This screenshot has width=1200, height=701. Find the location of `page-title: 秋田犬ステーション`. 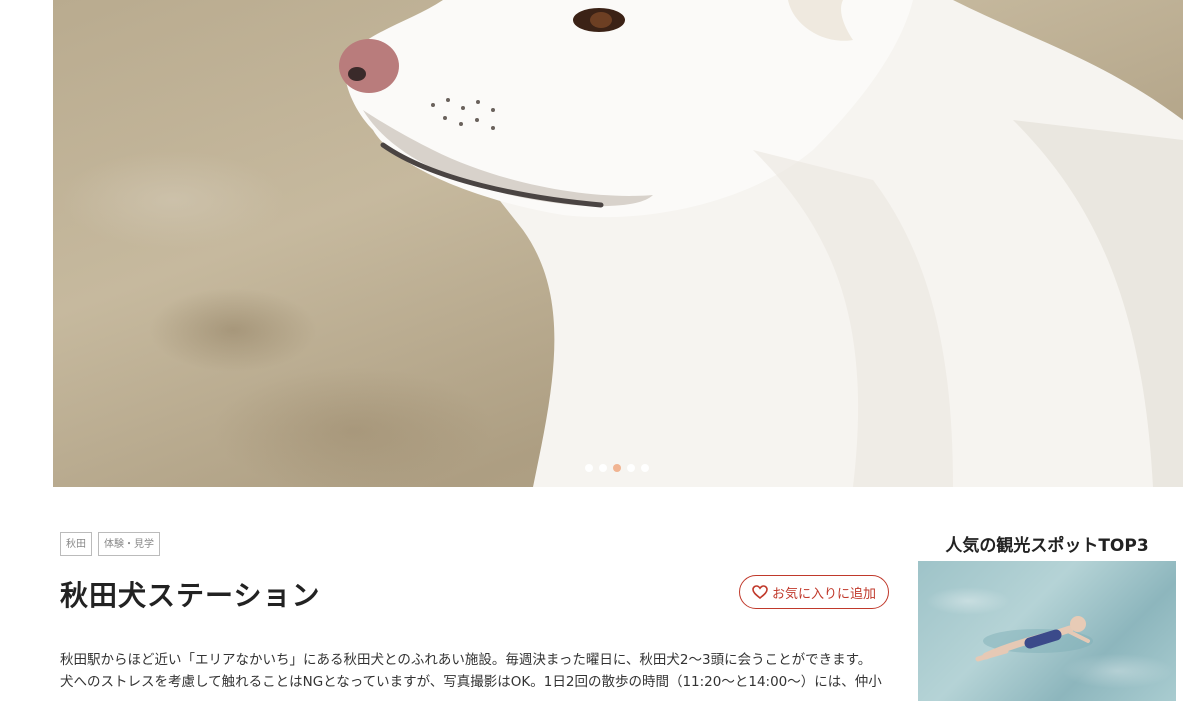

page-title: 秋田犬ステーション is located at coordinates (190, 595).